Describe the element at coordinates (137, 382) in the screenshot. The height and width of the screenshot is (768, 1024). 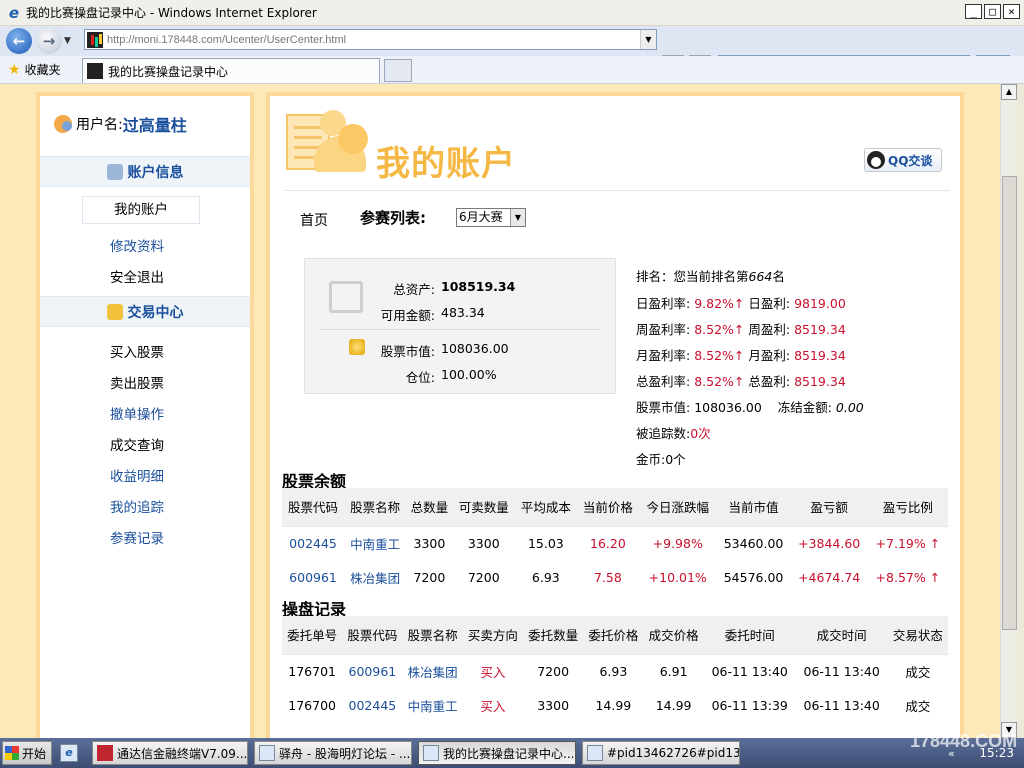
I see `menu-sell-stock: 卖出股票` at that location.